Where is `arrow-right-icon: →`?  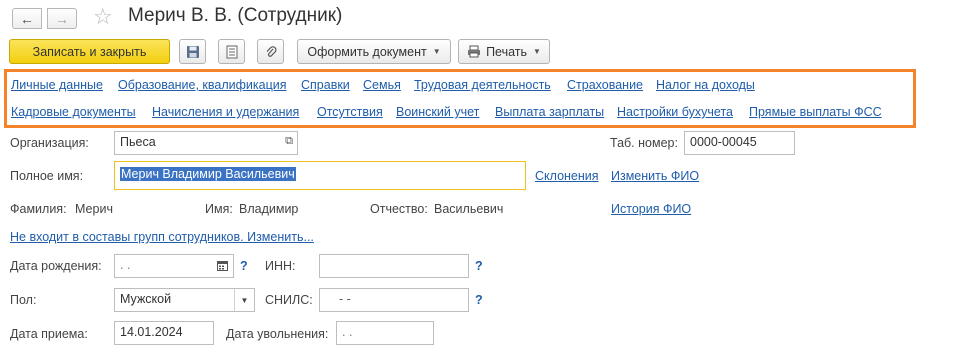
arrow-right-icon: → is located at coordinates (62, 18).